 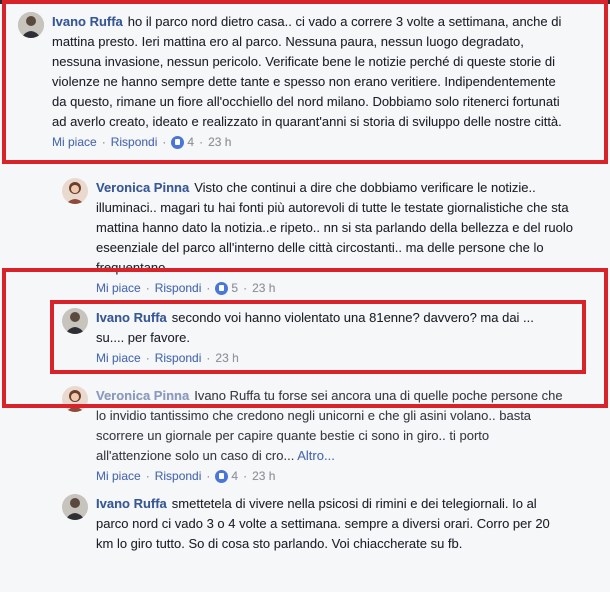 What do you see at coordinates (305, 2) in the screenshot?
I see `top-edge` at bounding box center [305, 2].